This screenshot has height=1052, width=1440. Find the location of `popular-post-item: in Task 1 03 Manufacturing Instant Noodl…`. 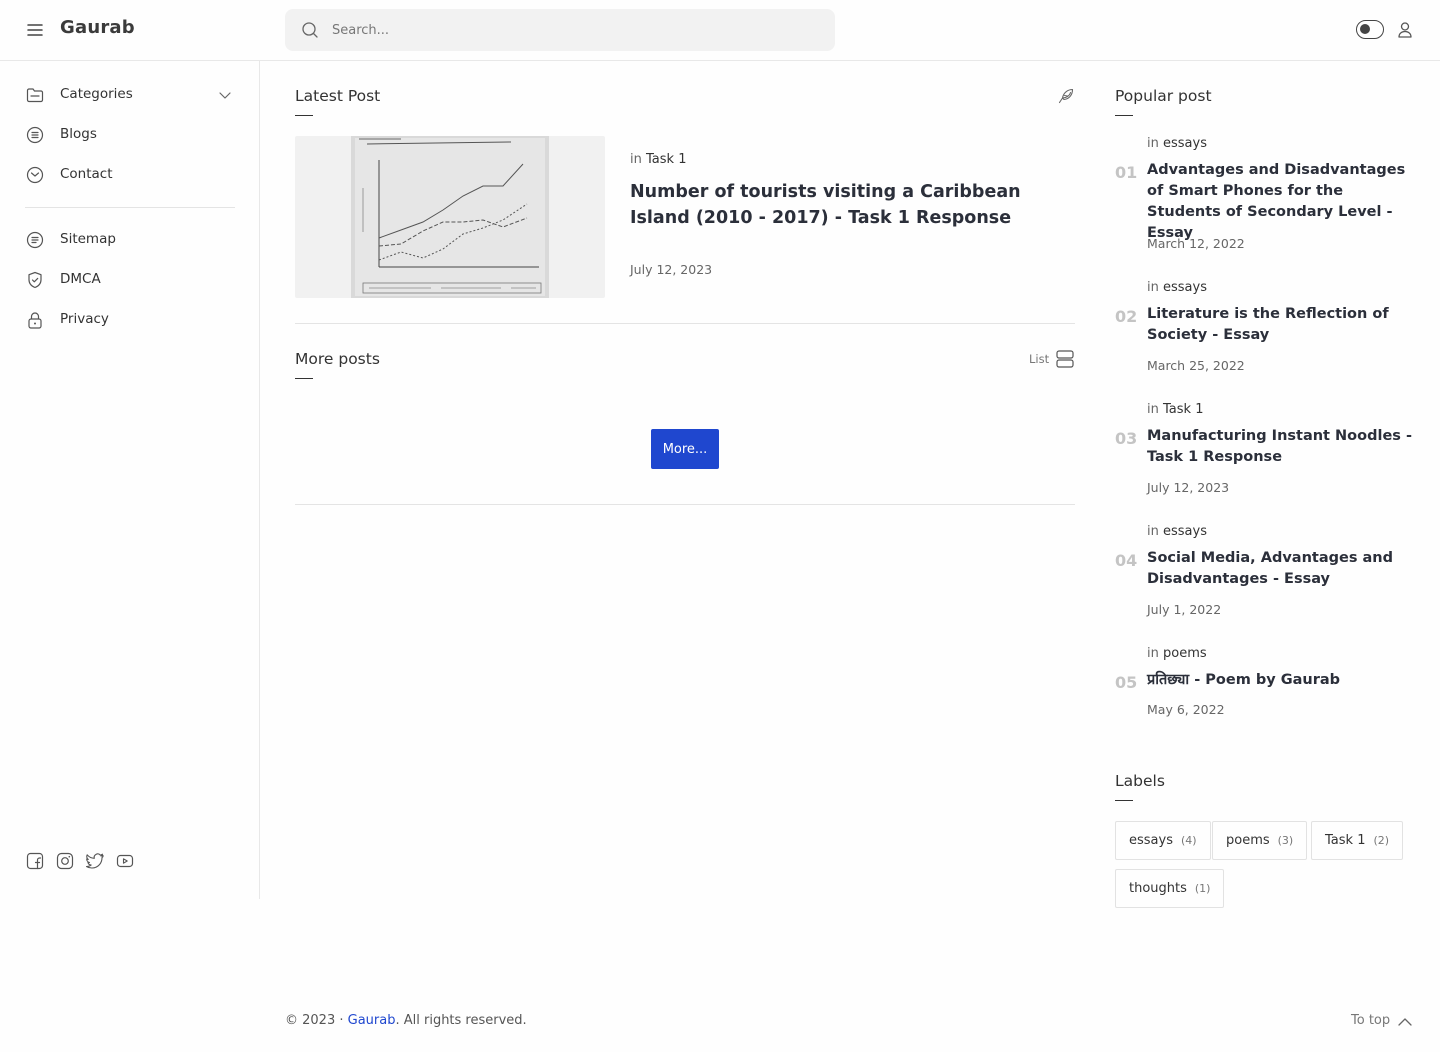

popular-post-item: in Task 1 03 Manufacturing Instant Noodl… is located at coordinates (1270, 452).